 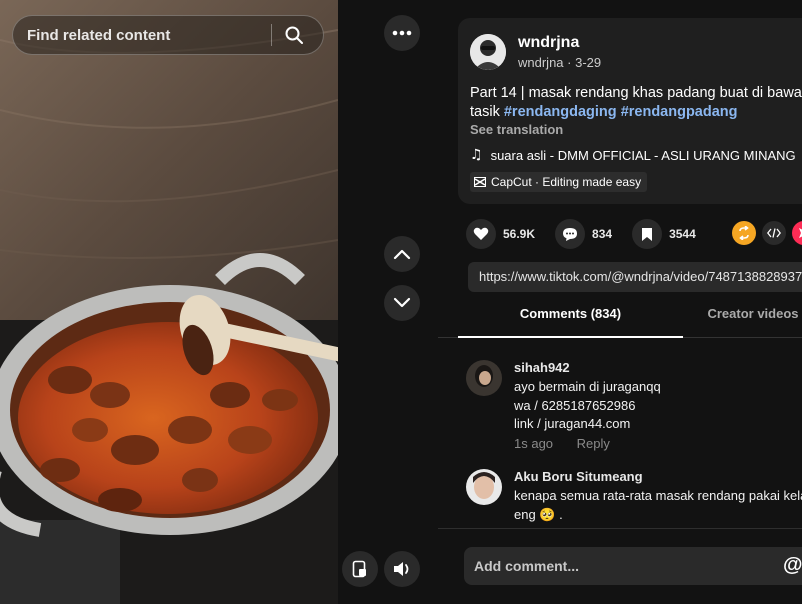 I want to click on more-options-button, so click(x=402, y=33).